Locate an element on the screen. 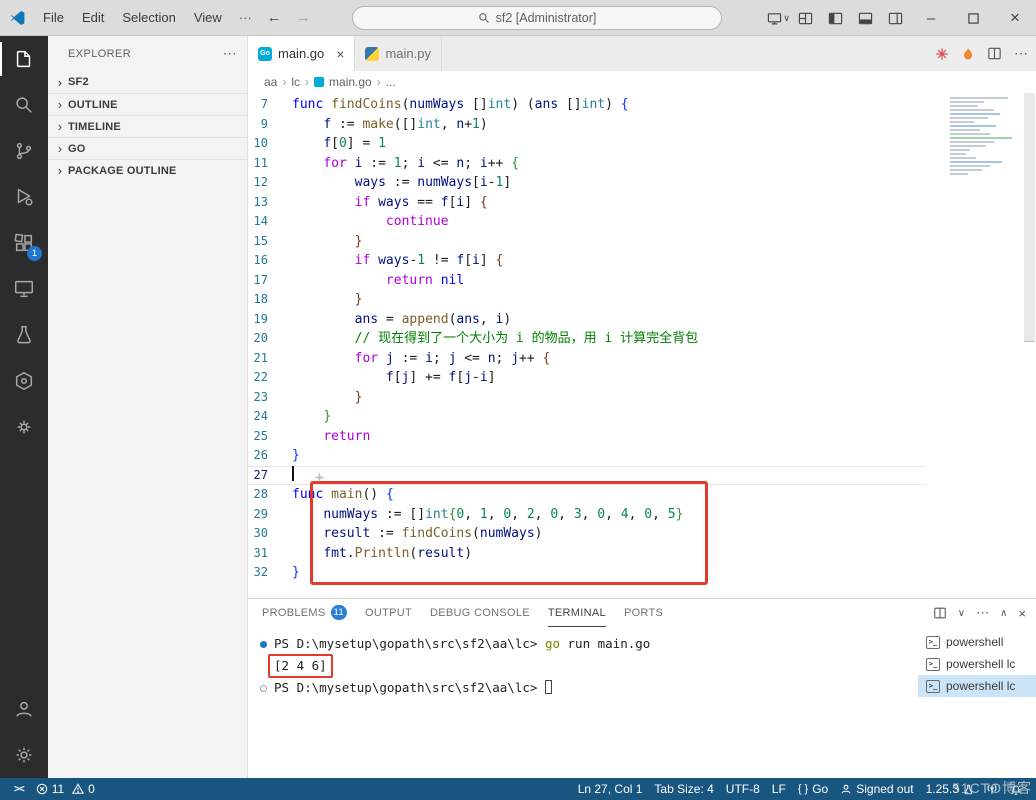 Image resolution: width=1036 pixels, height=800 pixels. panel-more-actions-icon: ⋯ is located at coordinates (982, 613).